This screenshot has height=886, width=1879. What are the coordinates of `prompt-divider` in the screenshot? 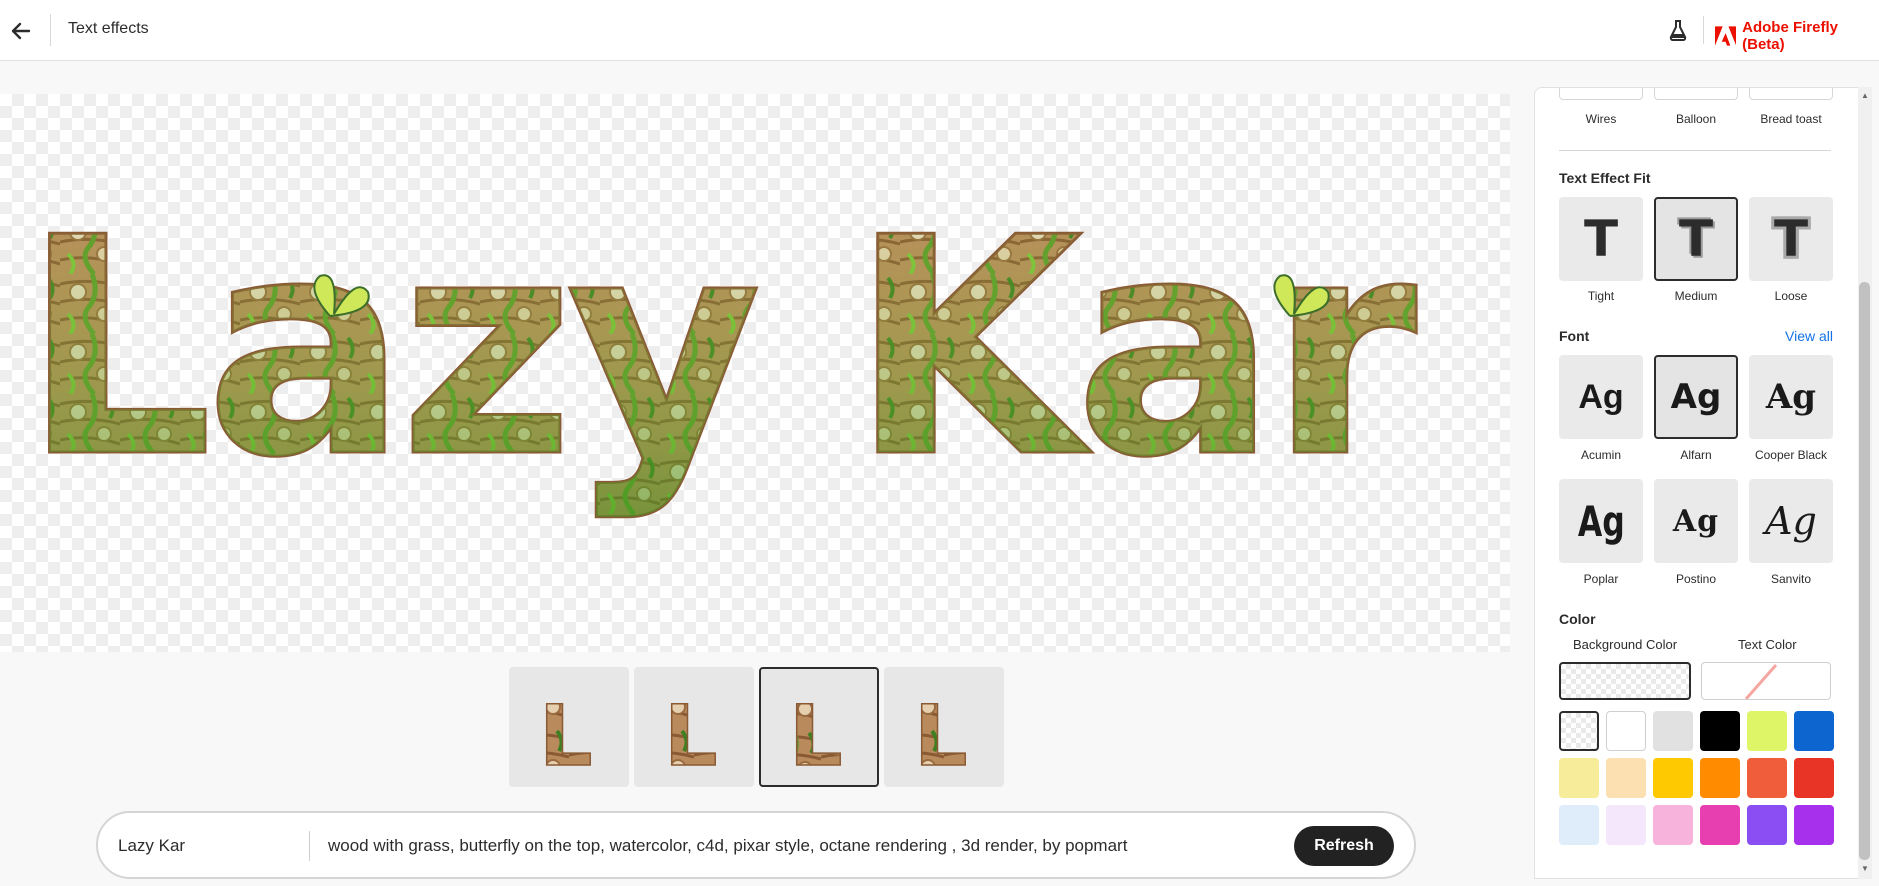 It's located at (309, 846).